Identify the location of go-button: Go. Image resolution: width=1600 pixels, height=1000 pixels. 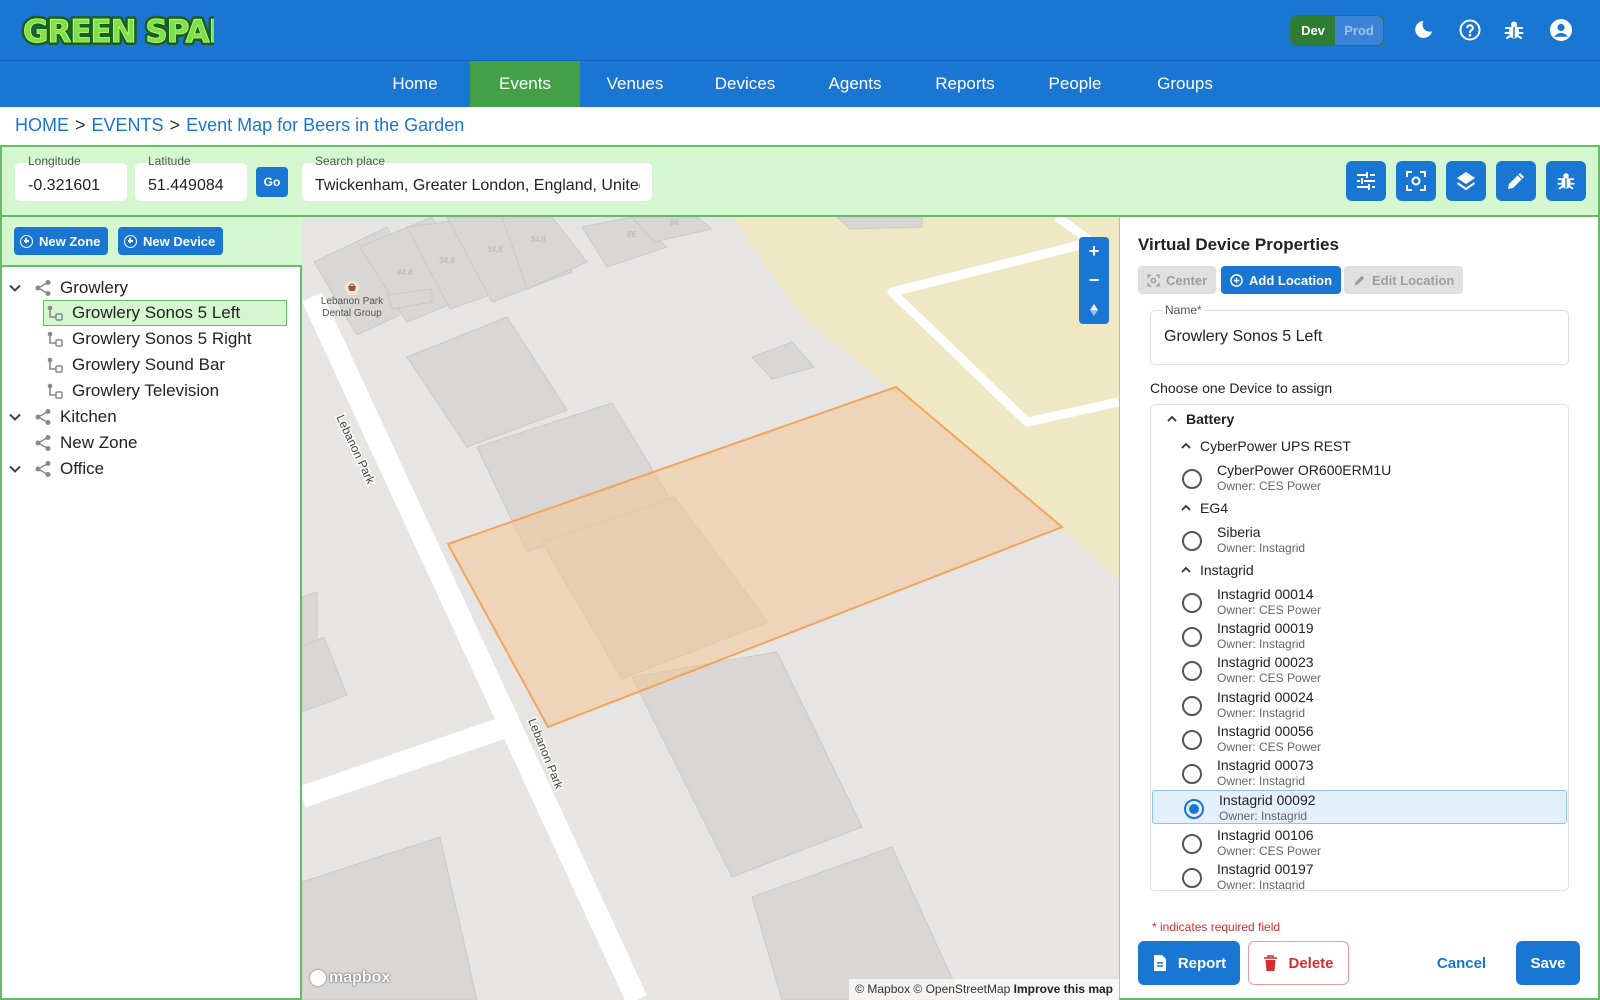
(272, 182).